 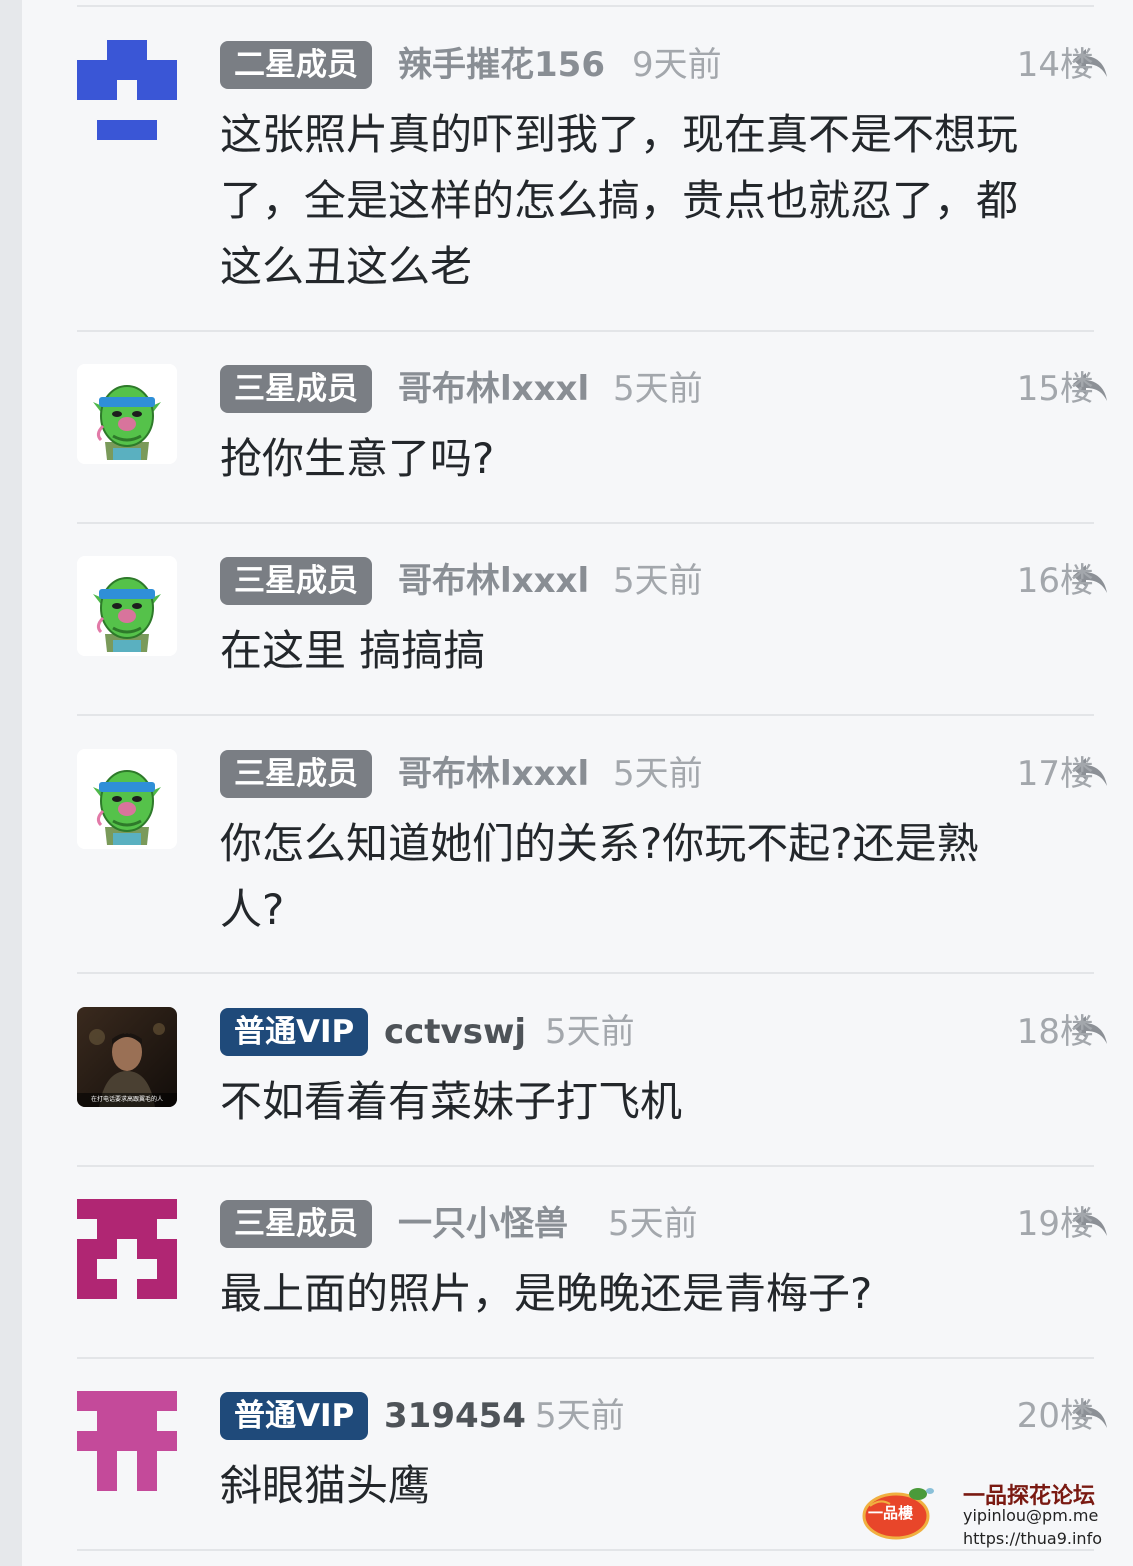 What do you see at coordinates (1055, 389) in the screenshot?
I see `floor-number: 15楼` at bounding box center [1055, 389].